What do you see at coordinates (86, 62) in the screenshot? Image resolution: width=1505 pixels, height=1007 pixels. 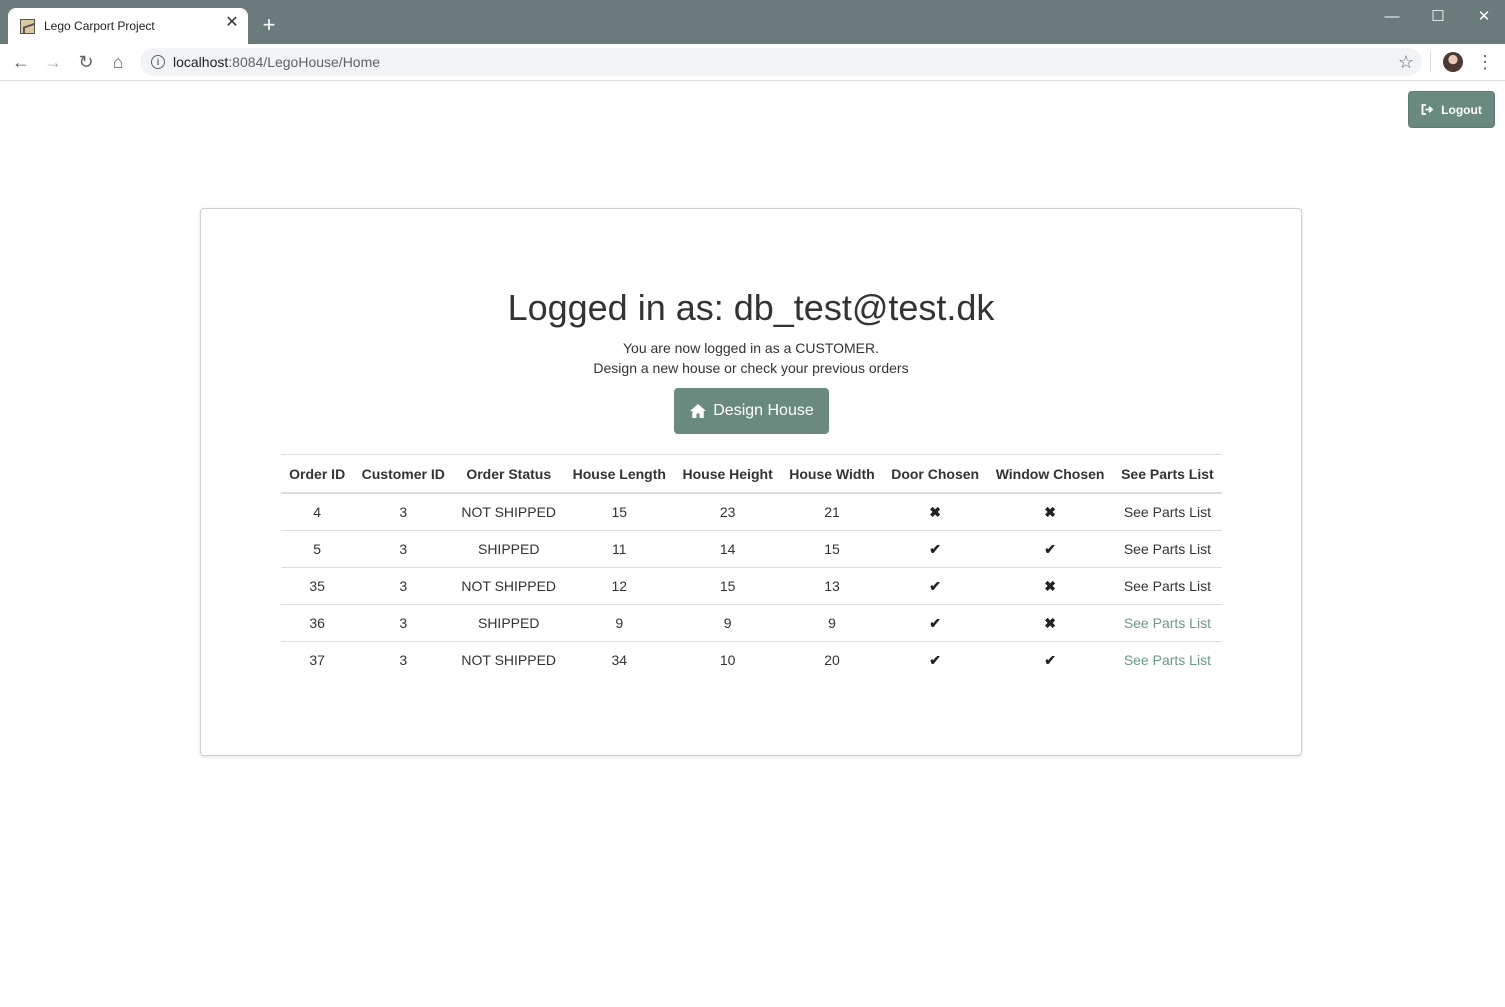 I see `reload-icon: ↻` at bounding box center [86, 62].